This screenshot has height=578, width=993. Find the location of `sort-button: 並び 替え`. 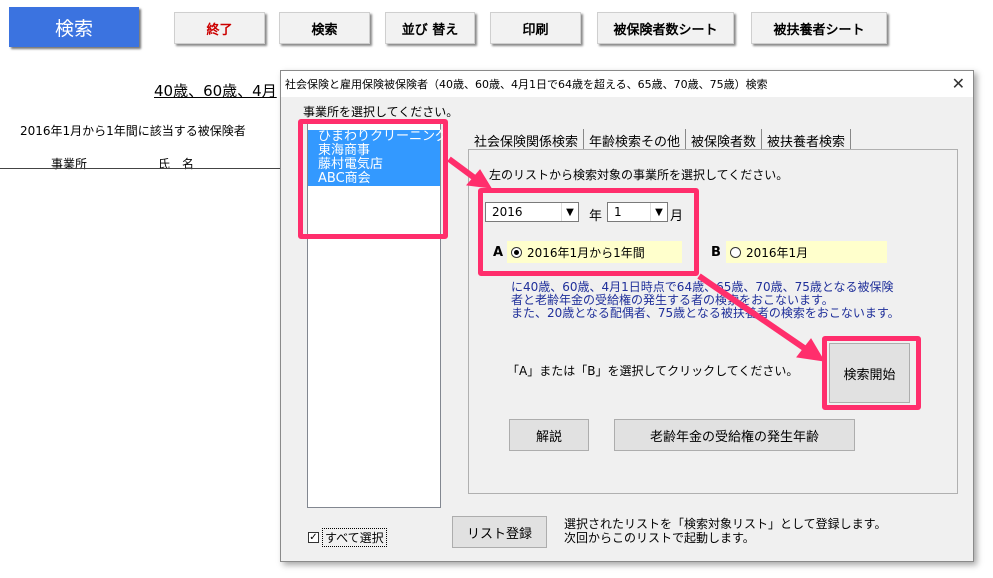

sort-button: 並び 替え is located at coordinates (430, 28).